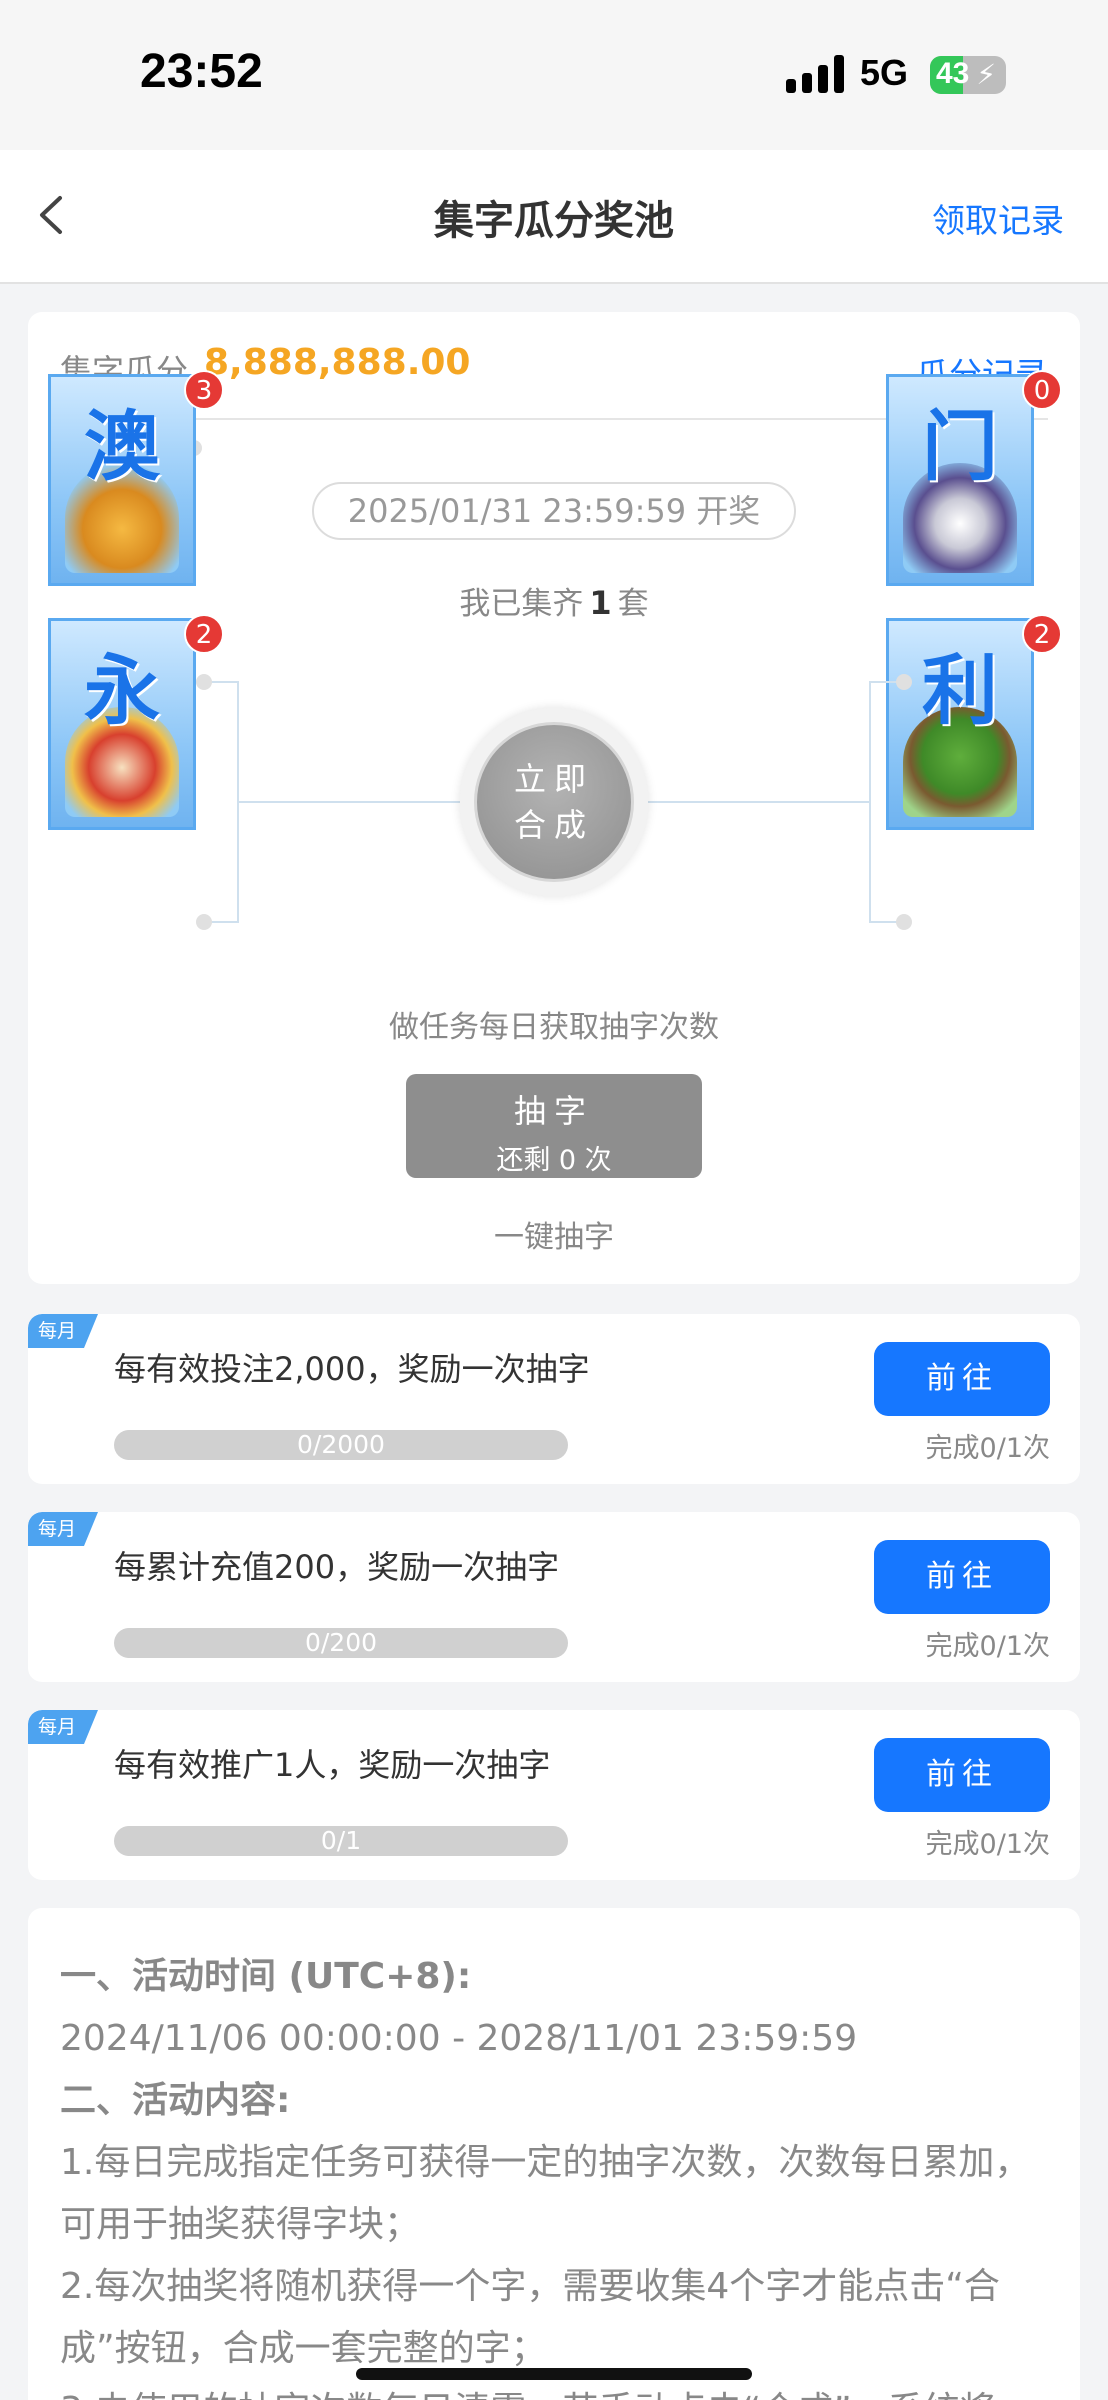  I want to click on home-indicator, so click(554, 2374).